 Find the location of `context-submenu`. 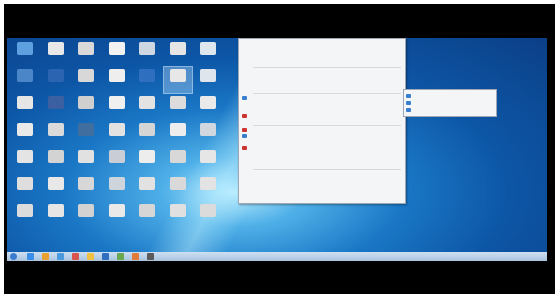

context-submenu is located at coordinates (450, 103).